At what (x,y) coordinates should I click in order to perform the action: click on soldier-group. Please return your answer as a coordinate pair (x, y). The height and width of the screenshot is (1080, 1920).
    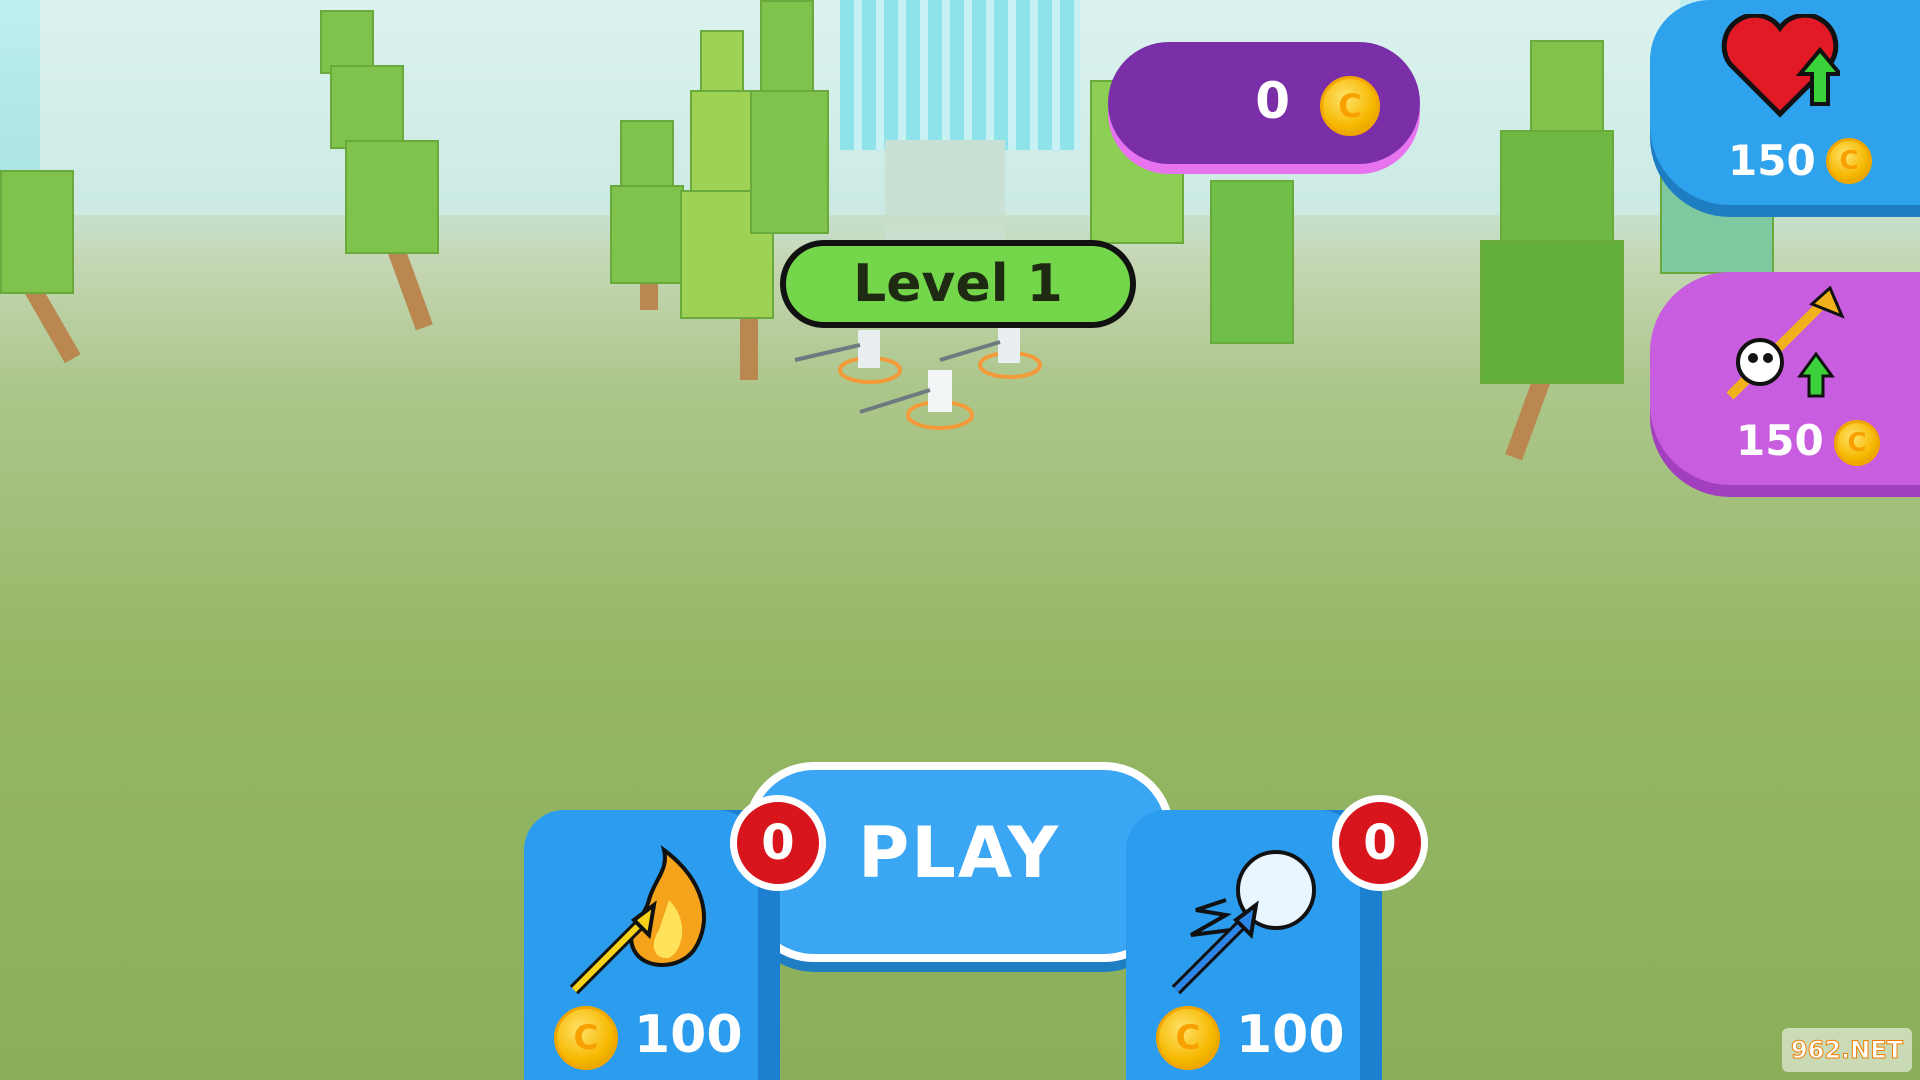
    Looking at the image, I should click on (918, 377).